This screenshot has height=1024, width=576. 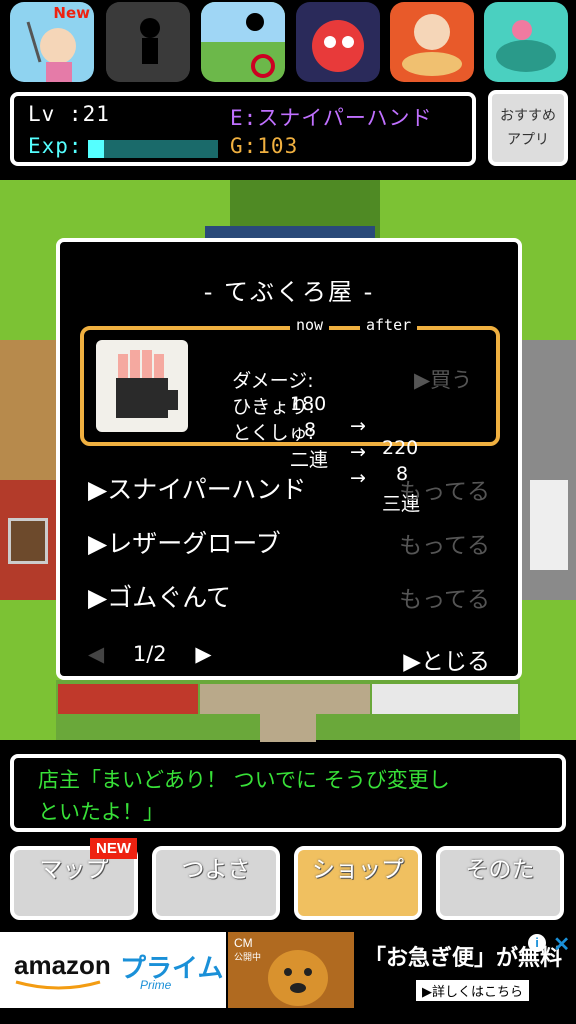 I want to click on ball-icon, so click(x=526, y=46).